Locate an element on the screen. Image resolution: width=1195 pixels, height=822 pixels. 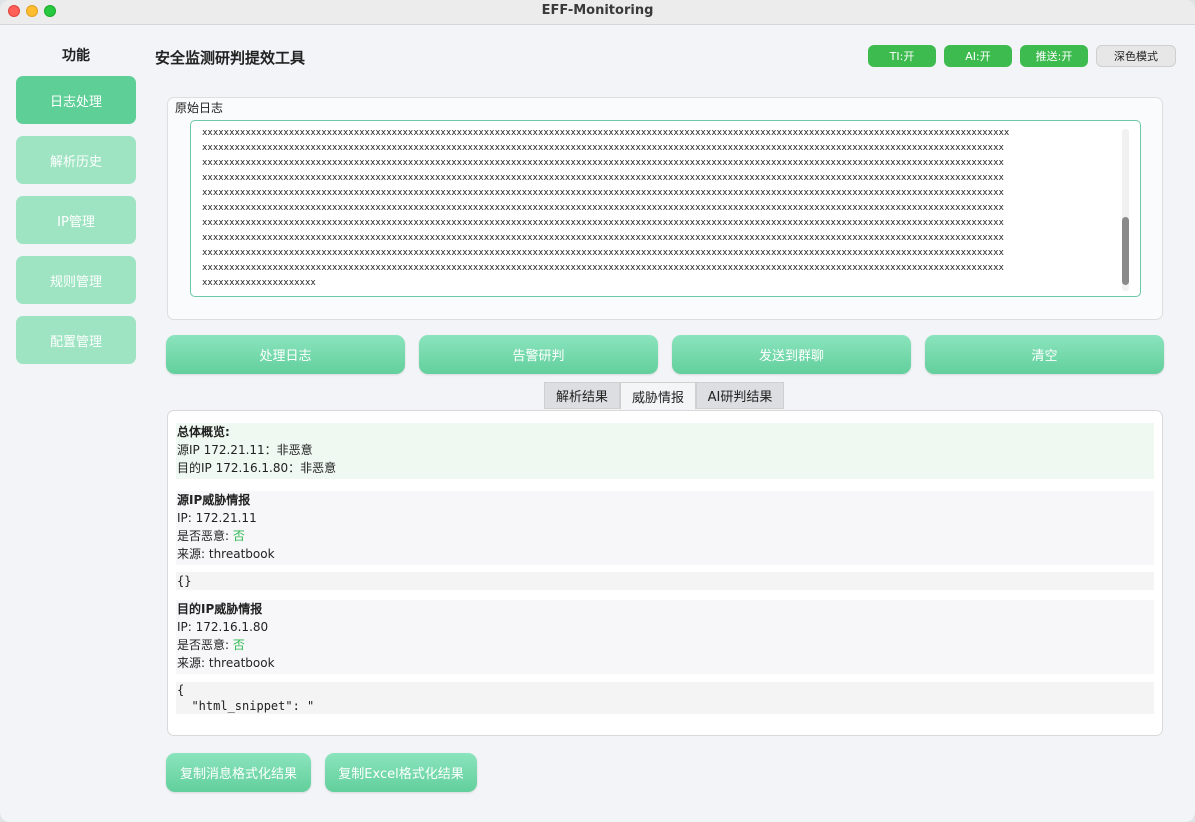
page-title: 安全监测研判提效工具 is located at coordinates (230, 58).